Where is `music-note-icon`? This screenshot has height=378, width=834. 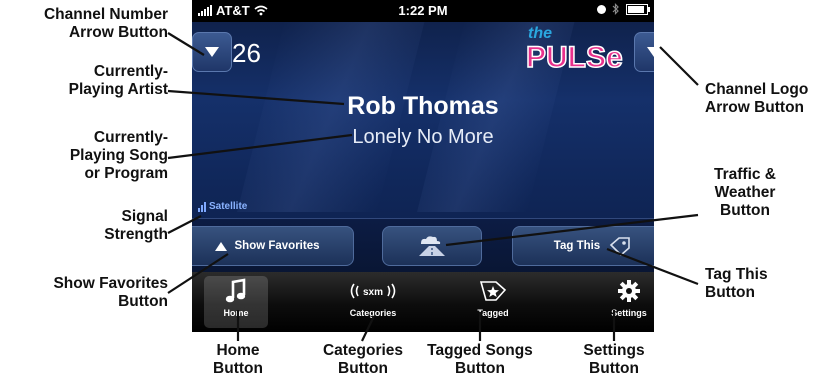
music-note-icon is located at coordinates (235, 290).